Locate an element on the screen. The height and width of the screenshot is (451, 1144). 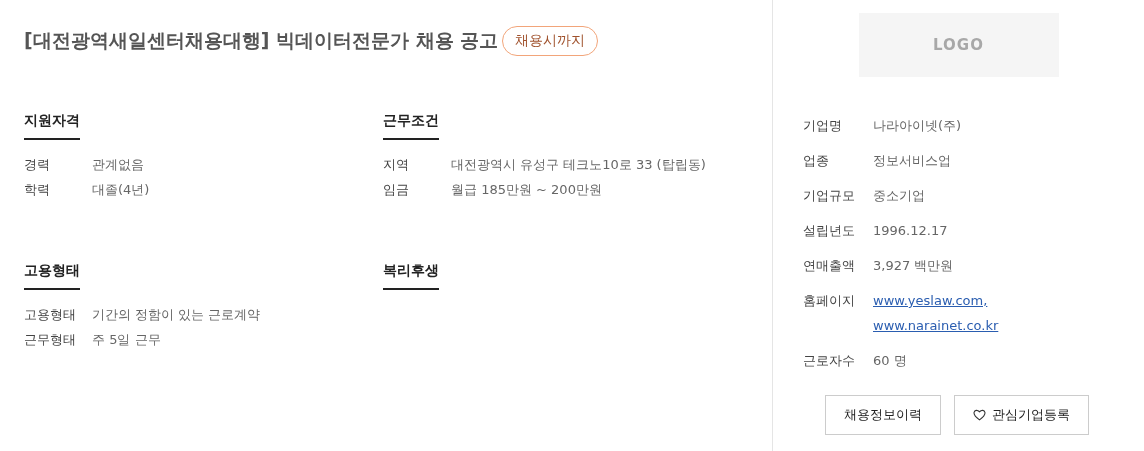
info-value: 3,927 백만원 is located at coordinates (913, 266).